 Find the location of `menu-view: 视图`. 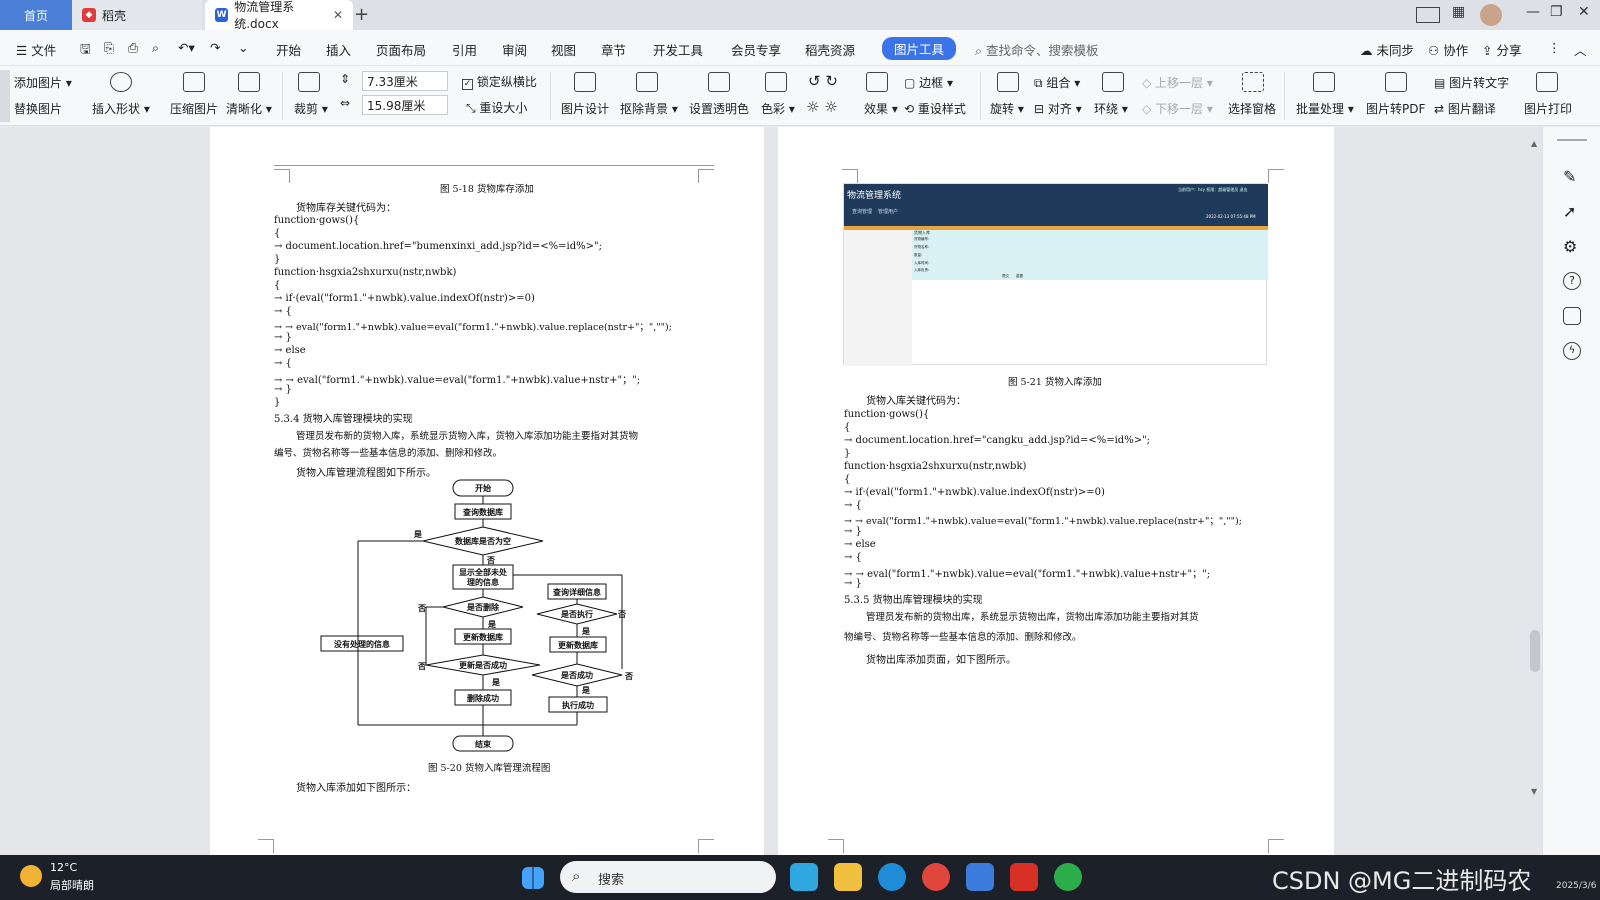

menu-view: 视图 is located at coordinates (563, 49).